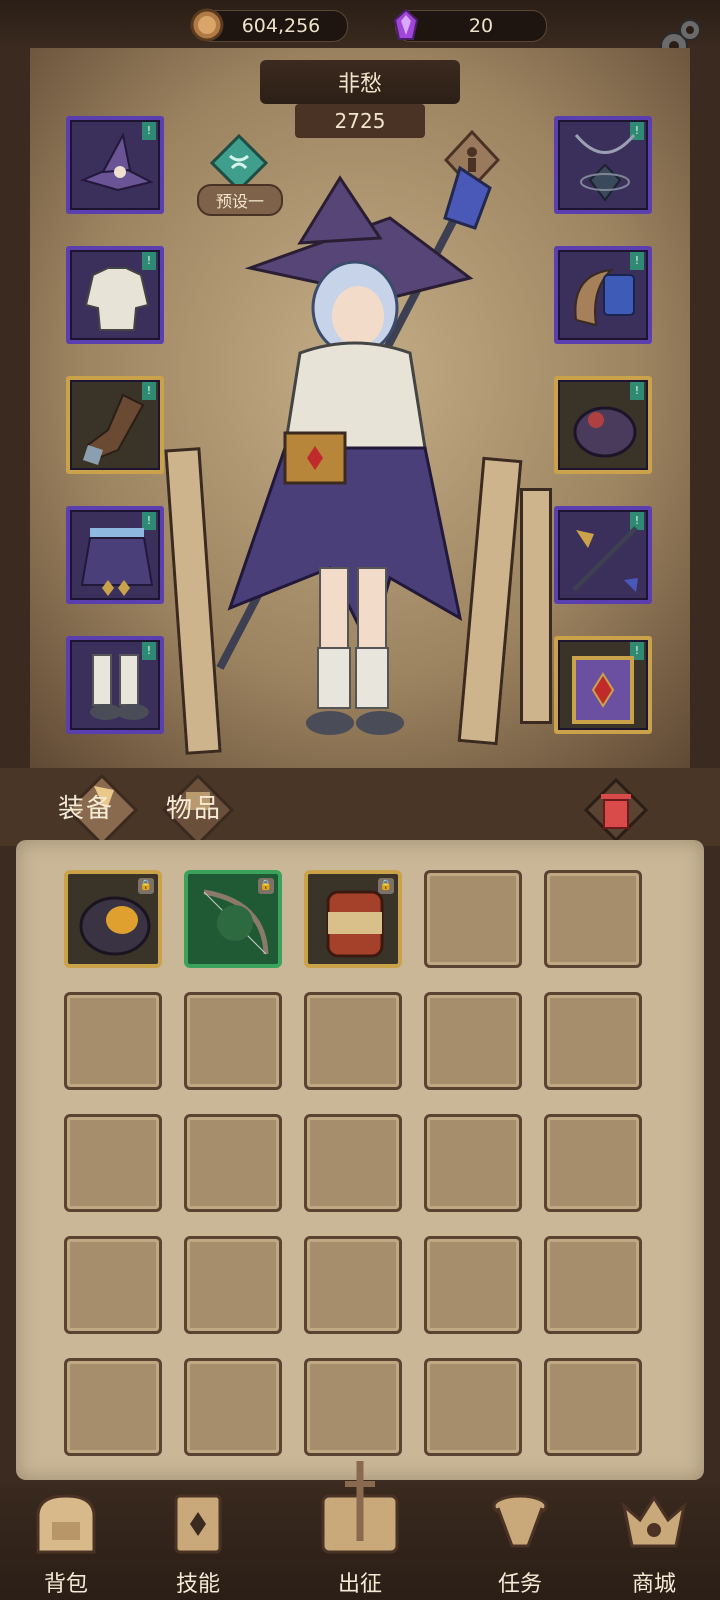 The width and height of the screenshot is (720, 1600). What do you see at coordinates (119, 687) in the screenshot?
I see `boots-icon` at bounding box center [119, 687].